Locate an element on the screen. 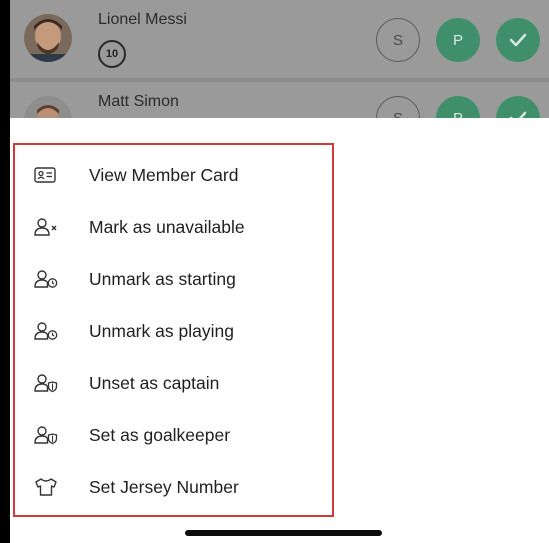 This screenshot has height=543, width=549. menu-item-view-member-card: View Member Card is located at coordinates (173, 173).